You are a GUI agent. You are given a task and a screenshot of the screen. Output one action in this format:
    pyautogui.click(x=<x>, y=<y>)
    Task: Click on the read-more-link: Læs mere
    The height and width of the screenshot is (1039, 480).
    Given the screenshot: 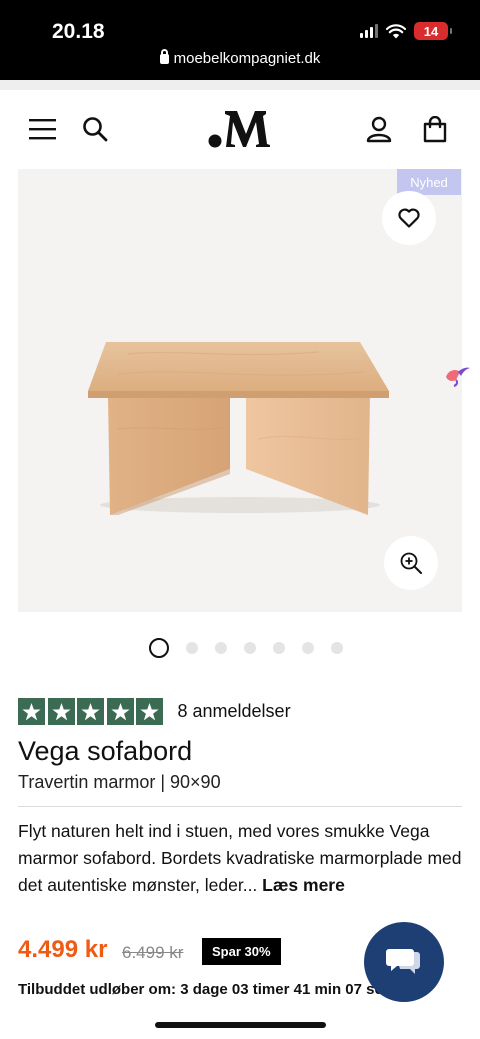 What is the action you would take?
    pyautogui.click(x=303, y=885)
    